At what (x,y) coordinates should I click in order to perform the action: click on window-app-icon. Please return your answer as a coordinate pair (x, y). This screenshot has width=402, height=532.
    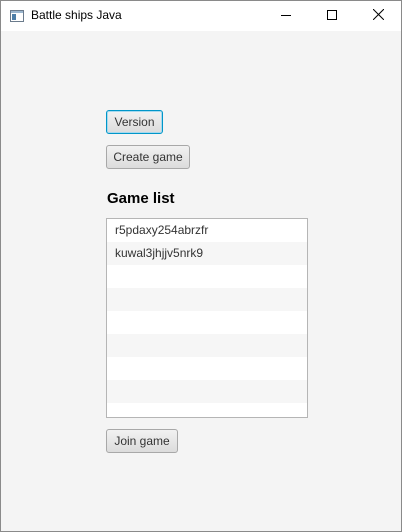
    Looking at the image, I should click on (17, 15).